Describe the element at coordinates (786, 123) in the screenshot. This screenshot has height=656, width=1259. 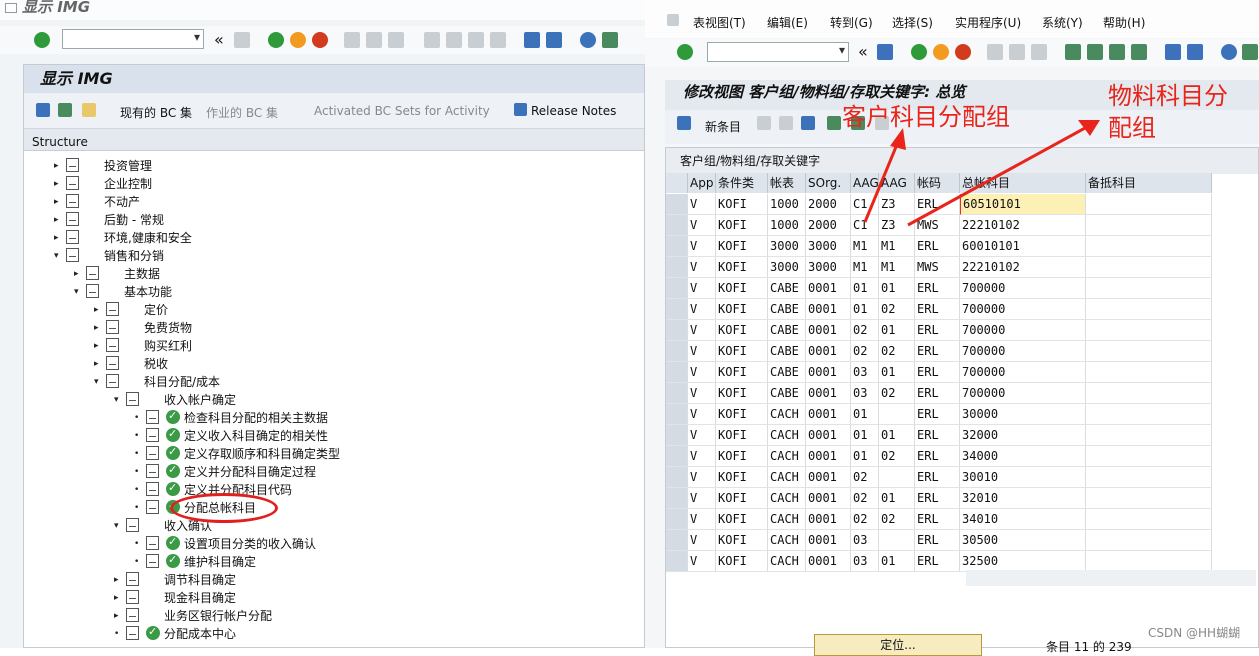
I see `delete-icon` at that location.